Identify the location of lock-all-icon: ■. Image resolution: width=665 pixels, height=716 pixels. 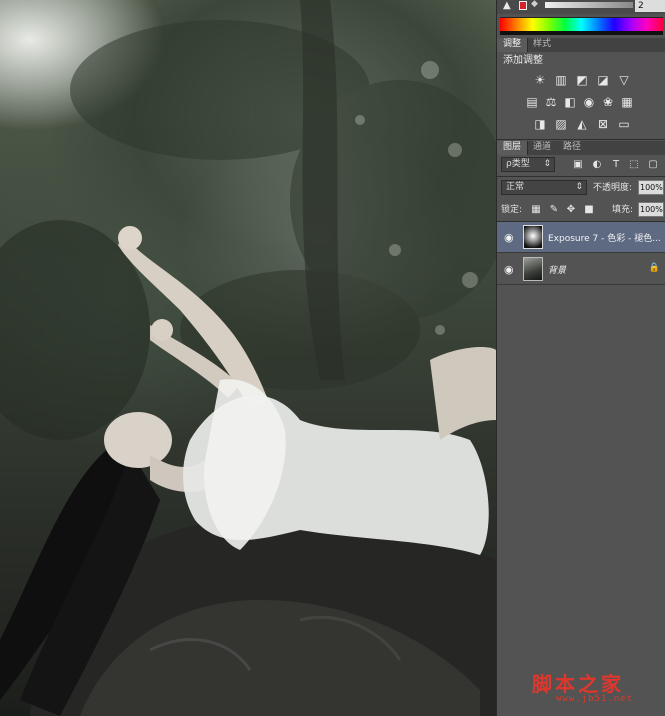
(589, 210).